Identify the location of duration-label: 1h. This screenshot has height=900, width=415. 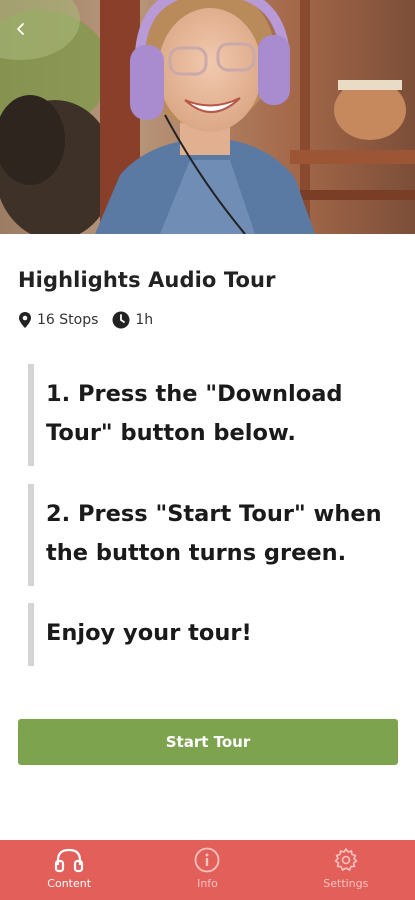
(144, 320).